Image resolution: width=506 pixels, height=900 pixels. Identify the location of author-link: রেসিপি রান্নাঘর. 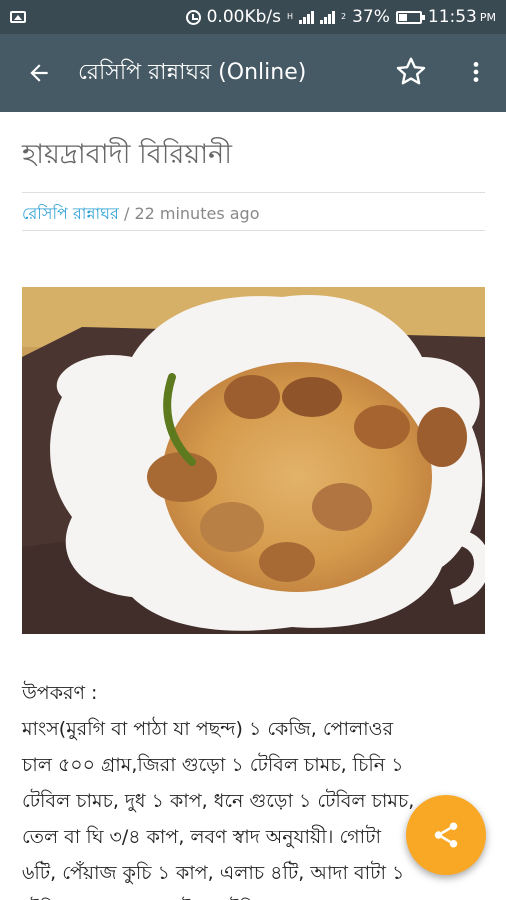
(70, 213).